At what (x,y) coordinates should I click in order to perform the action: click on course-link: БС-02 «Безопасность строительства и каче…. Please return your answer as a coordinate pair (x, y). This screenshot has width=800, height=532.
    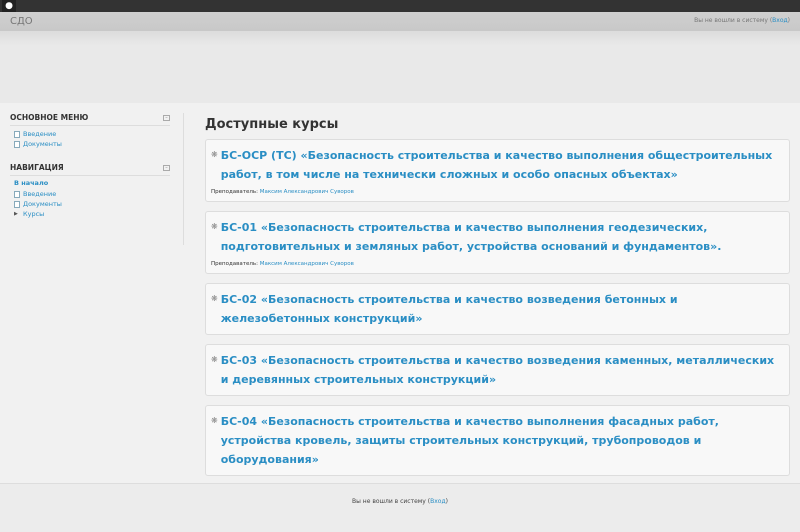
    Looking at the image, I should click on (502, 309).